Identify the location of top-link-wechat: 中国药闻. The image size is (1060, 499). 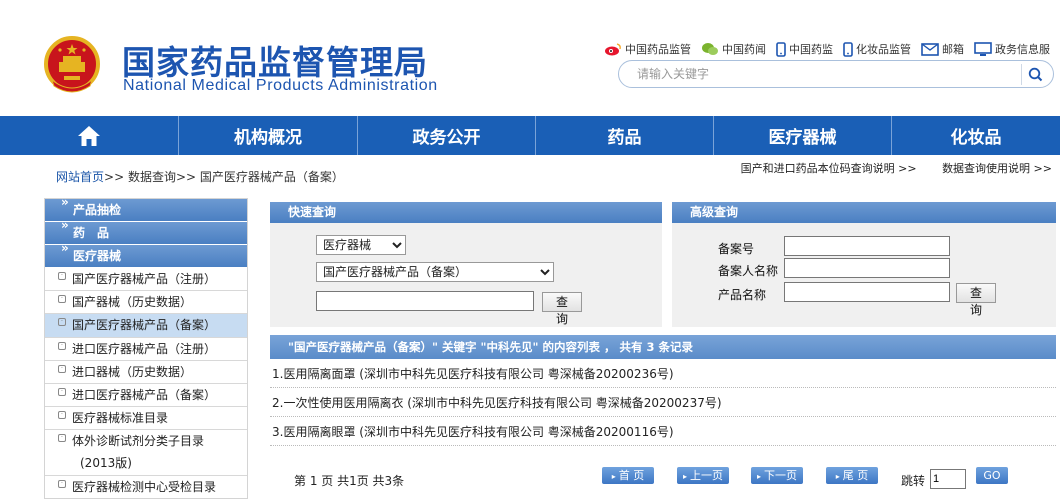
(733, 49).